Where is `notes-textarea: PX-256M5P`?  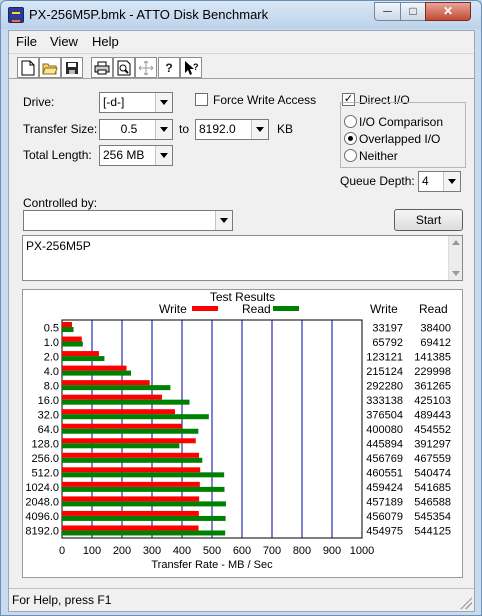 notes-textarea: PX-256M5P is located at coordinates (242, 258).